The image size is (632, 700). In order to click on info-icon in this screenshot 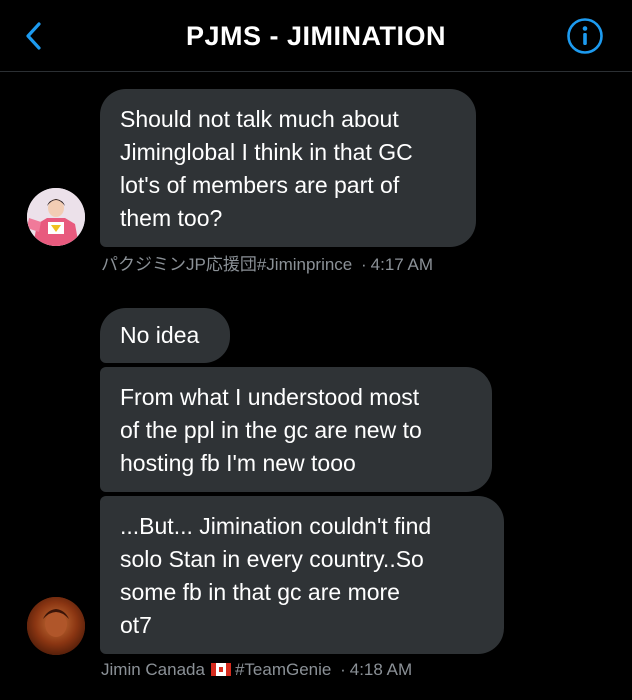, I will do `click(585, 36)`.